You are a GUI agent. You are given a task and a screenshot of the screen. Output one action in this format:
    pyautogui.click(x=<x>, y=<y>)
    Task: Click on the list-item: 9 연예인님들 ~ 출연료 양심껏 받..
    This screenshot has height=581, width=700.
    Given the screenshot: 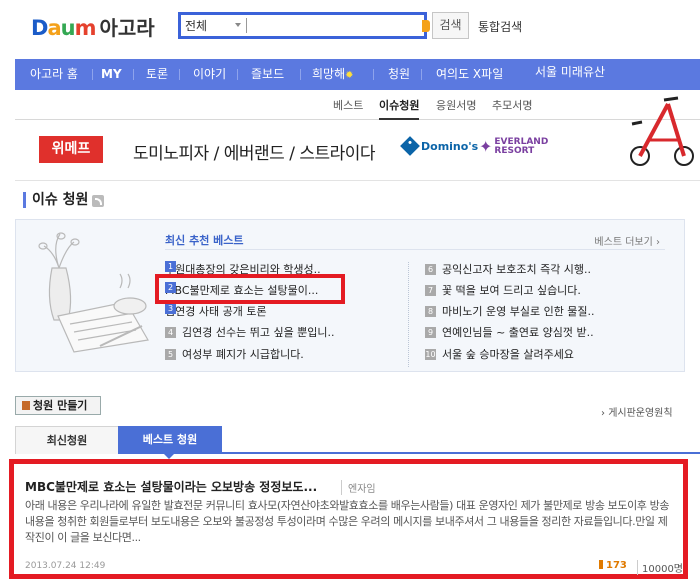 What is the action you would take?
    pyautogui.click(x=509, y=332)
    